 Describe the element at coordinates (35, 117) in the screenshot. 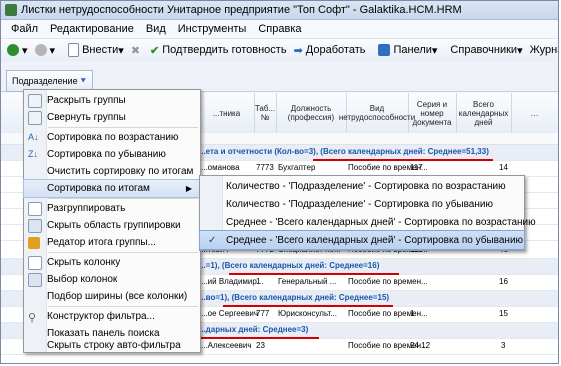

I see `collapse-icon` at that location.